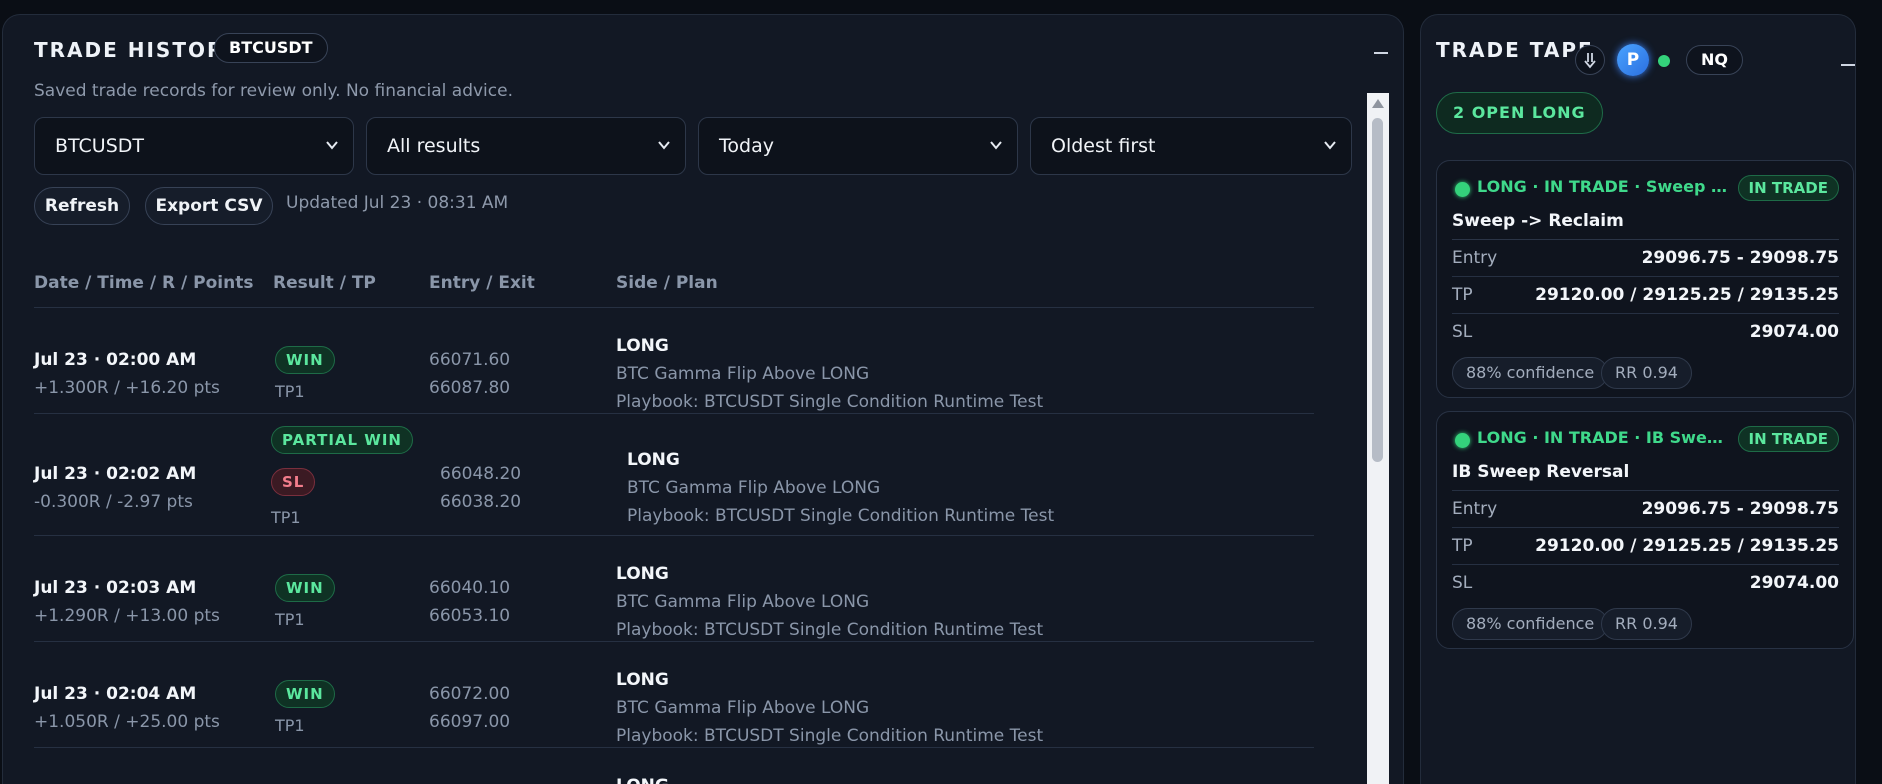  What do you see at coordinates (1633, 60) in the screenshot?
I see `user-avatar: P` at bounding box center [1633, 60].